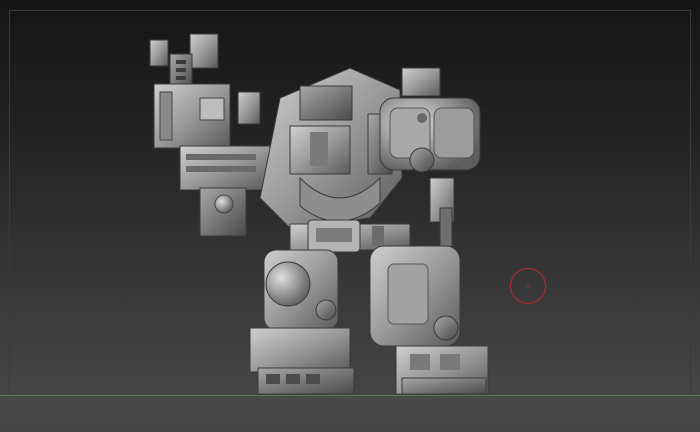  Describe the element at coordinates (350, 414) in the screenshot. I see `floor-plane` at that location.